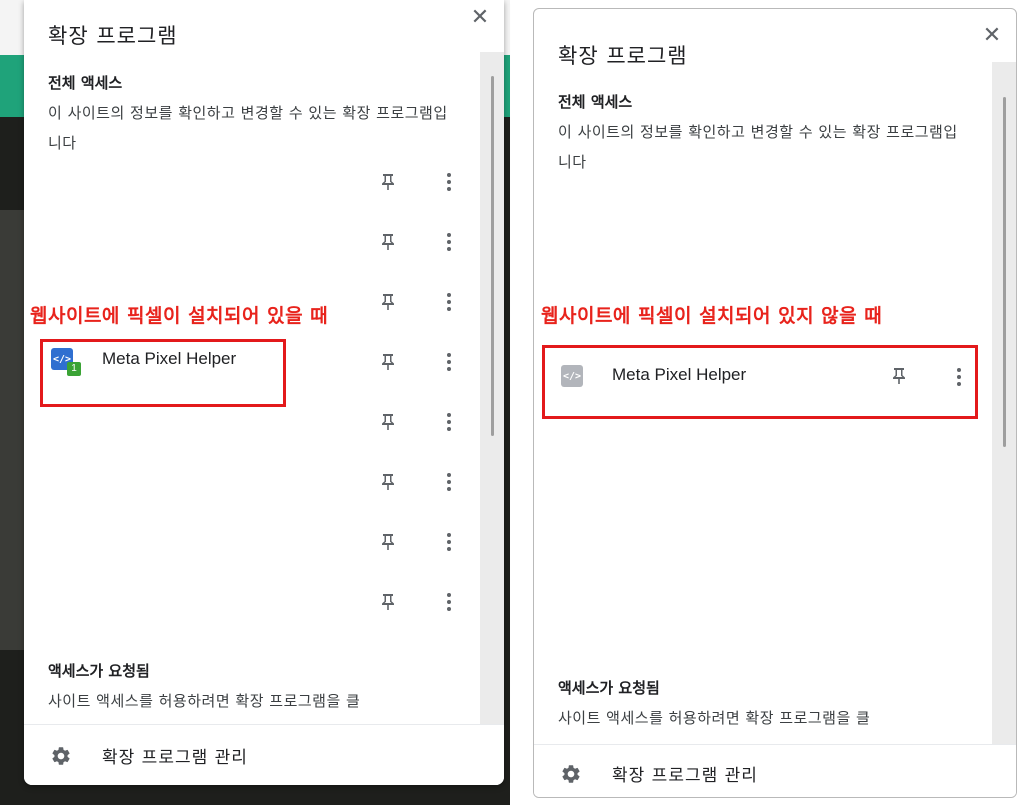 The width and height of the screenshot is (1017, 805). Describe the element at coordinates (179, 316) in the screenshot. I see `caption-pixel-installed: 웹사이트에 픽셀이 설치되어 있을 때` at that location.